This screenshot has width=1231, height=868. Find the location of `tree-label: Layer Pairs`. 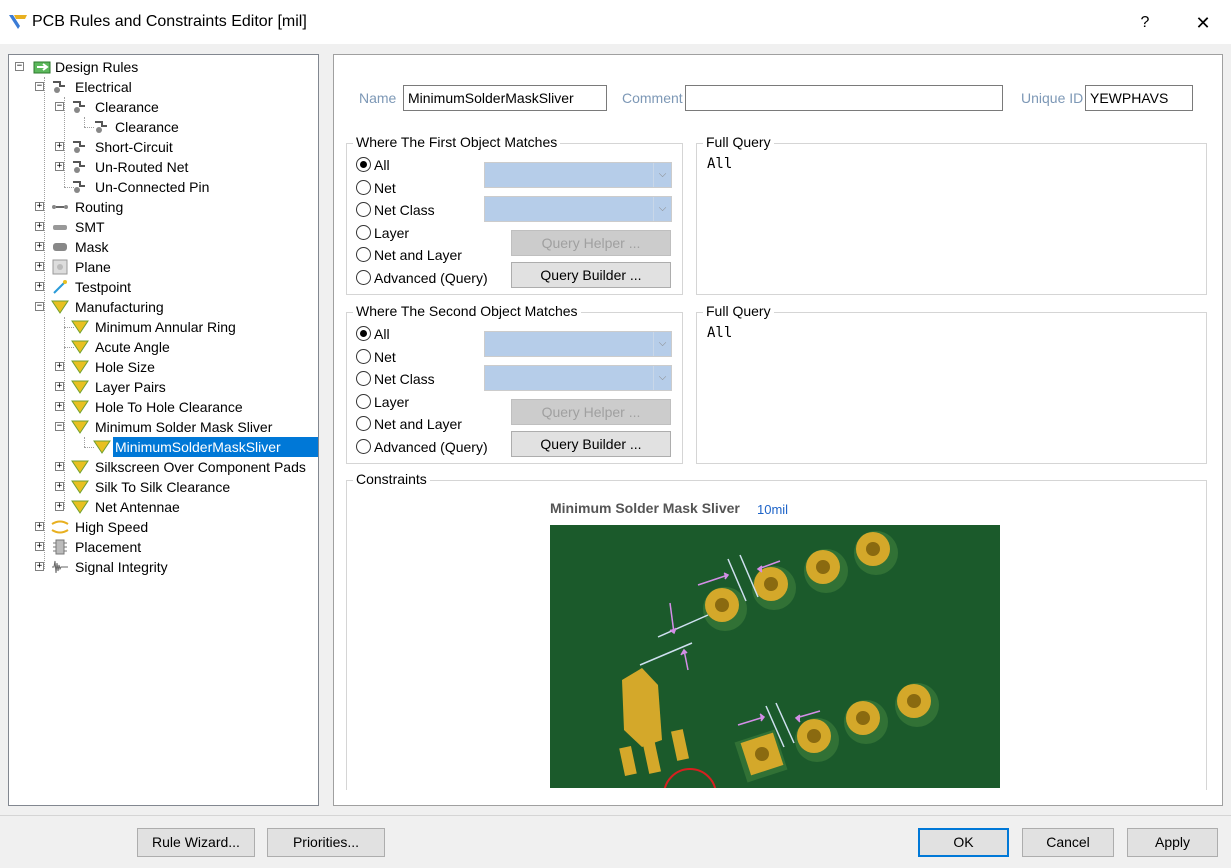

tree-label: Layer Pairs is located at coordinates (130, 387).